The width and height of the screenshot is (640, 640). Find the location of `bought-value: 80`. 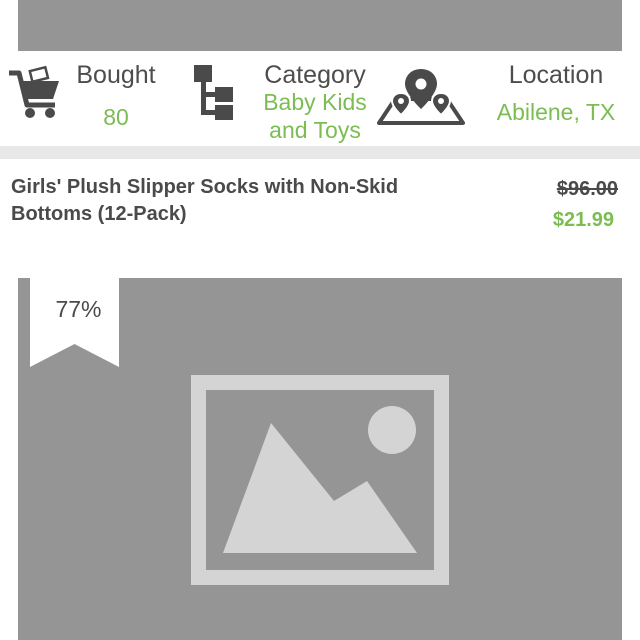

bought-value: 80 is located at coordinates (116, 117).